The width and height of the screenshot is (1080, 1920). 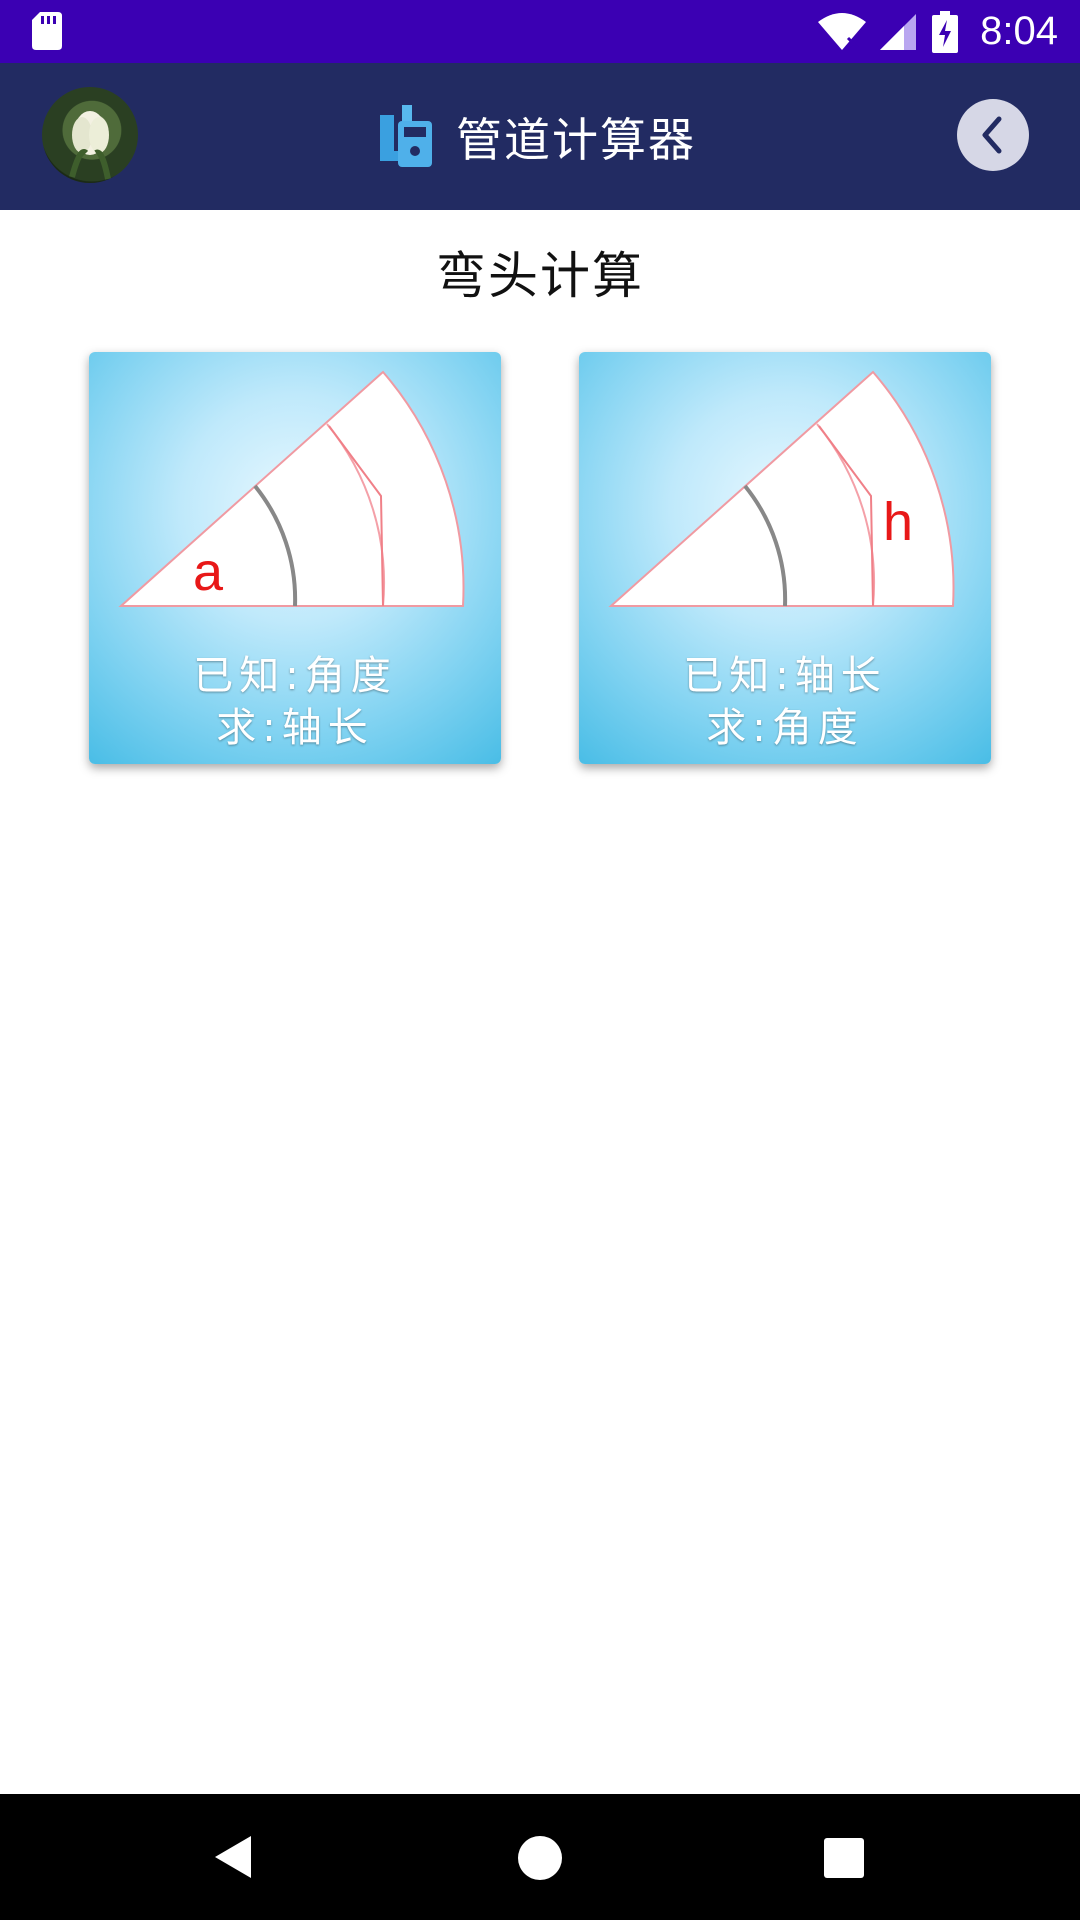 I want to click on page-title: 弯头计算, so click(x=540, y=276).